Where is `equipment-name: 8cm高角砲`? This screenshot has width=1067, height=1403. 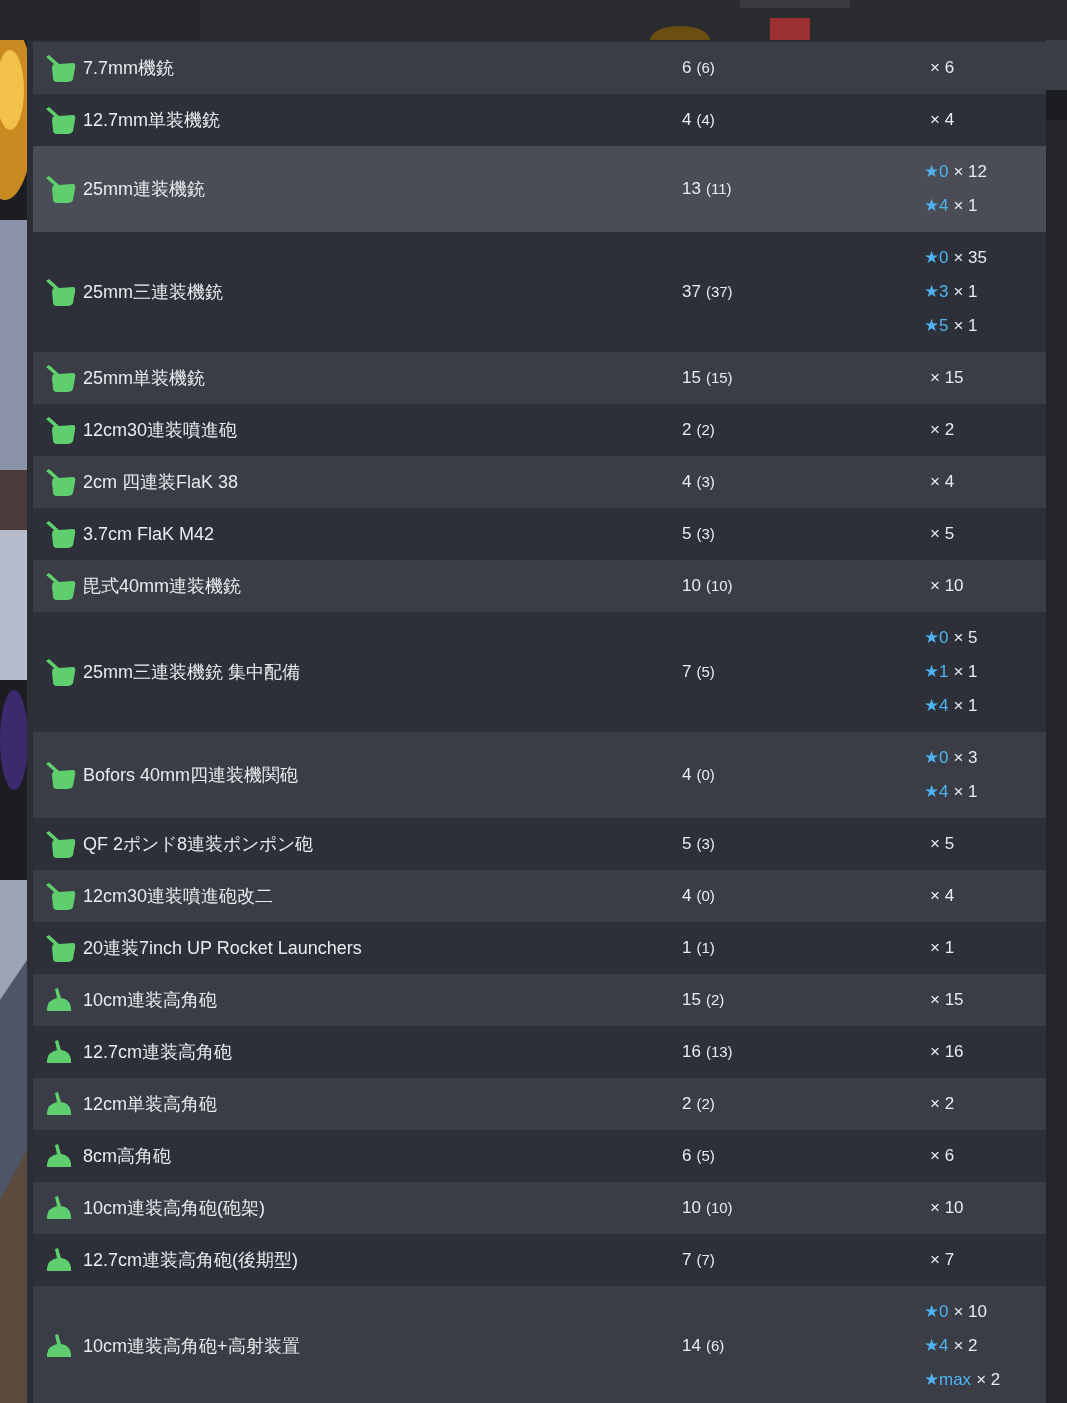 equipment-name: 8cm高角砲 is located at coordinates (127, 1156).